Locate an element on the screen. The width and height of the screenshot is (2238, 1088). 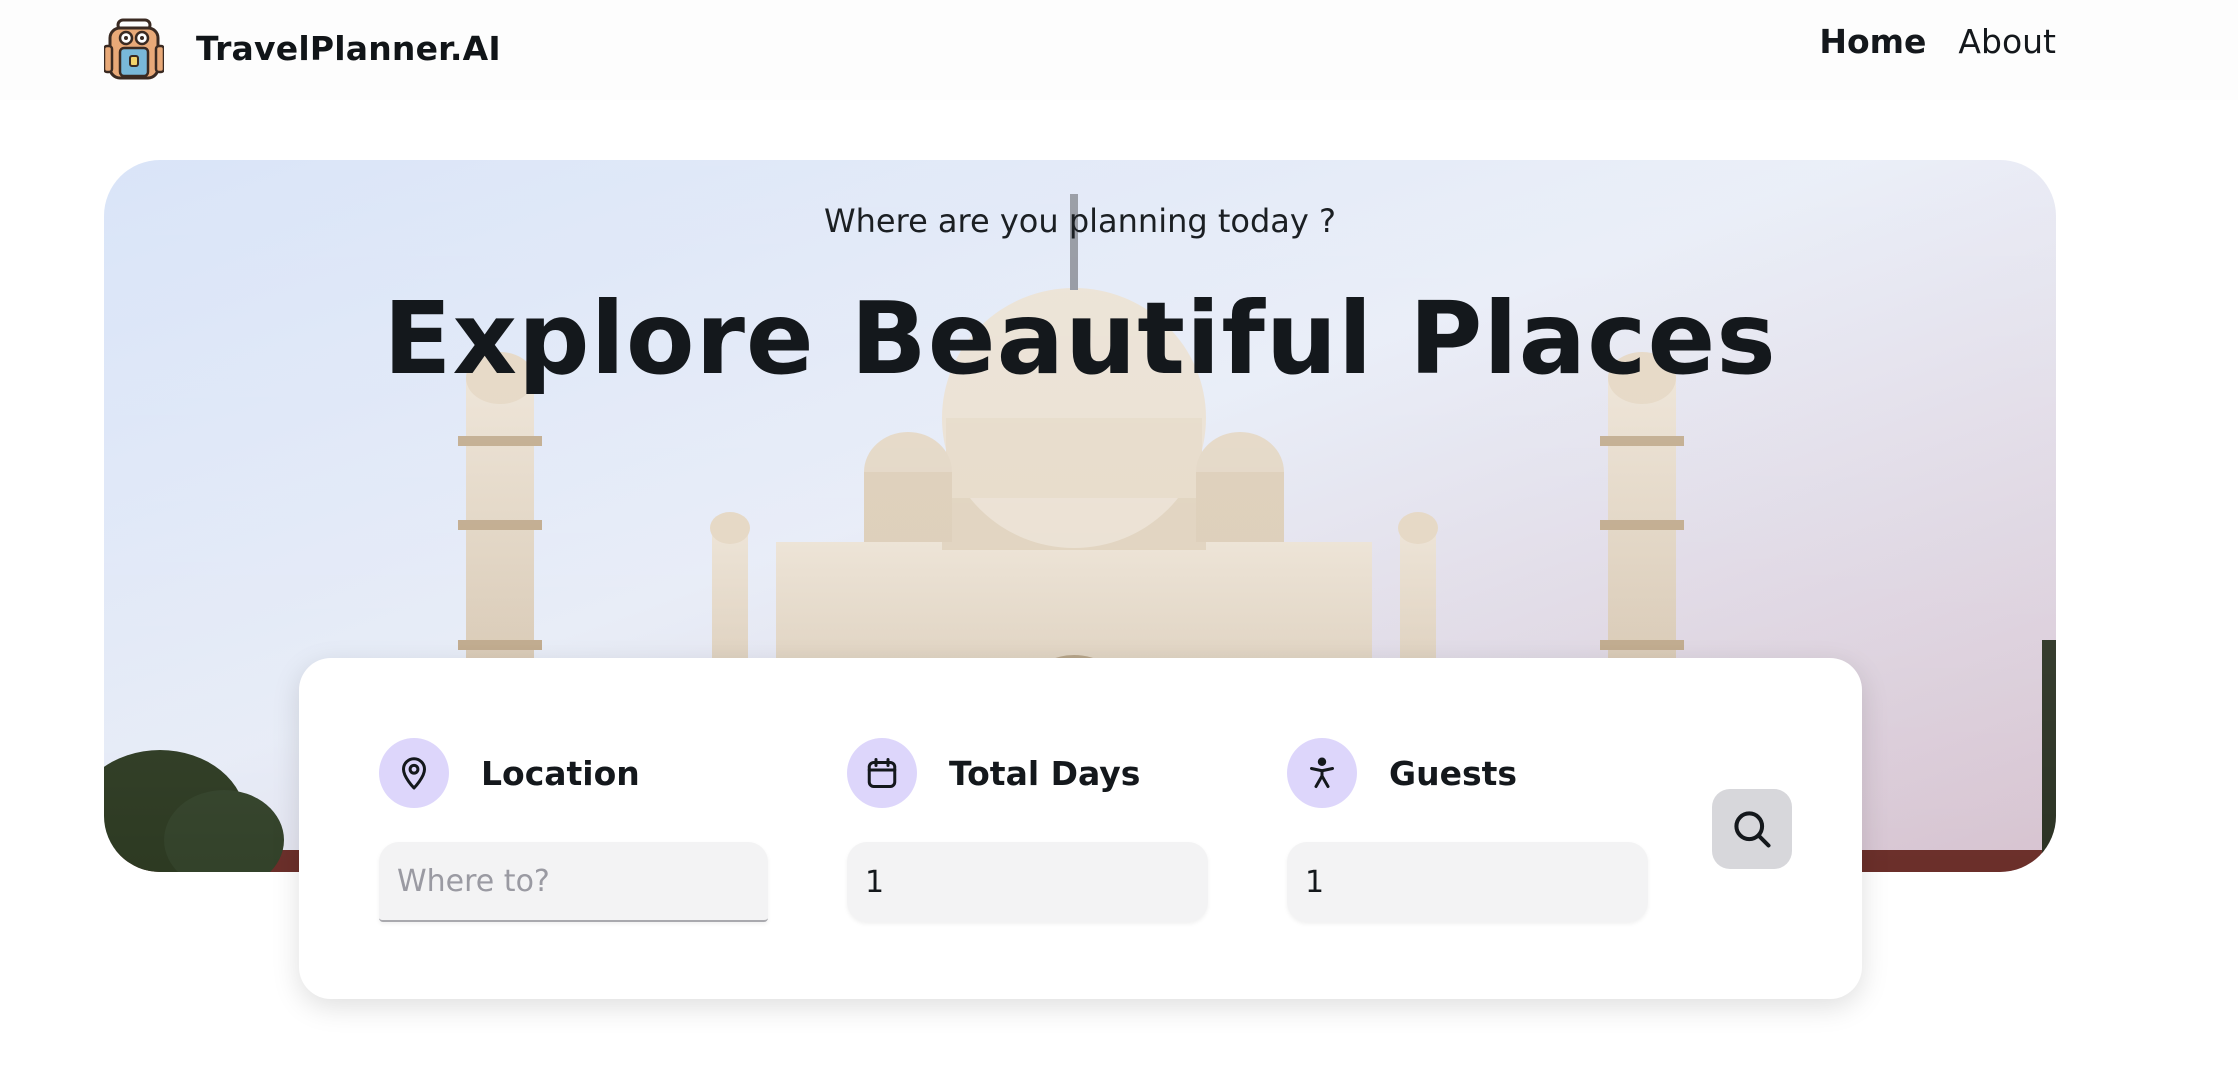
brand: TravelPlanner.AI is located at coordinates (302, 48).